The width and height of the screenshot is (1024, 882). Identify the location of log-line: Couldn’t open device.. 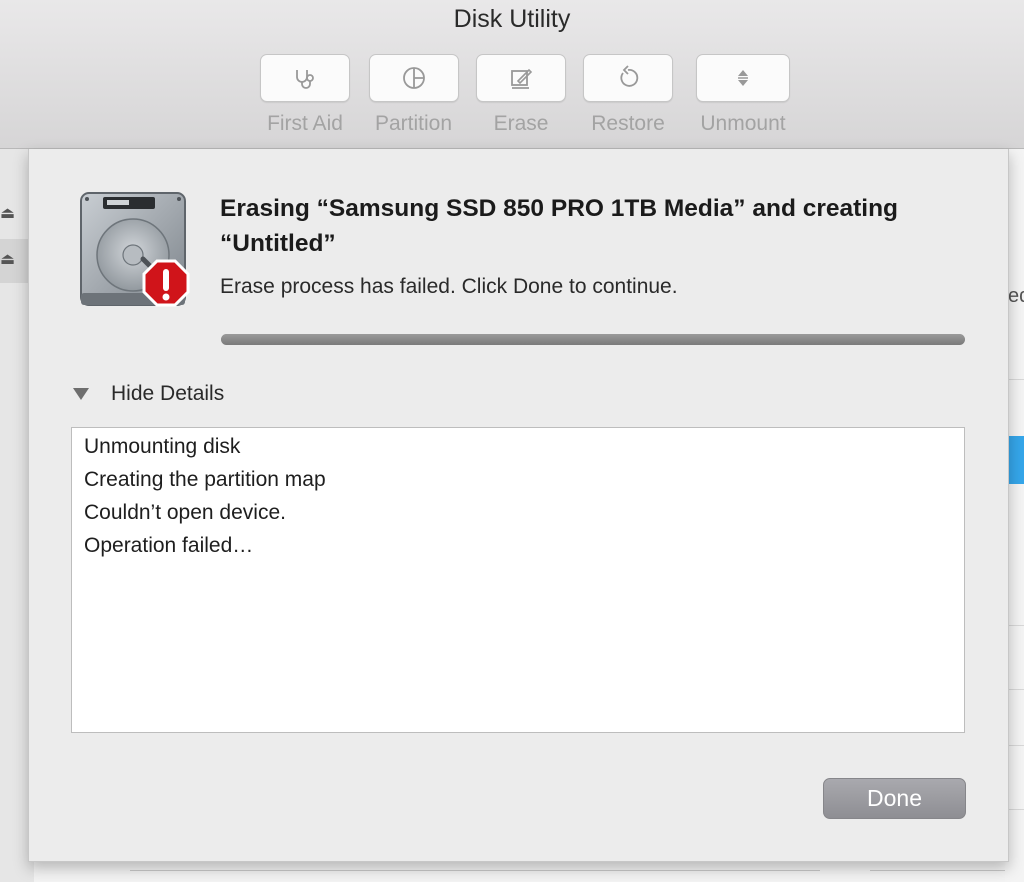
(185, 512).